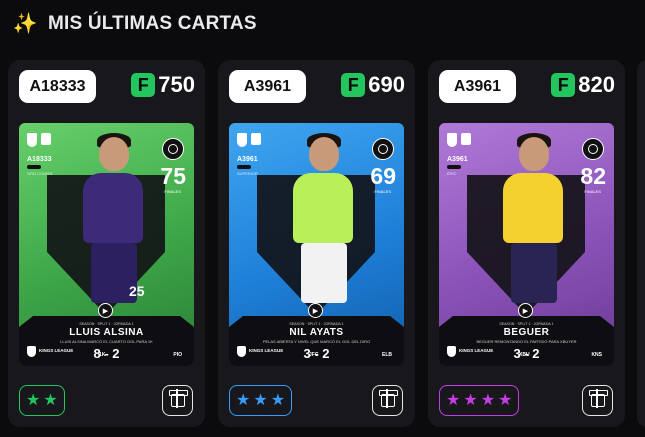 The width and height of the screenshot is (645, 437). Describe the element at coordinates (383, 176) in the screenshot. I see `card-rating: 69` at that location.